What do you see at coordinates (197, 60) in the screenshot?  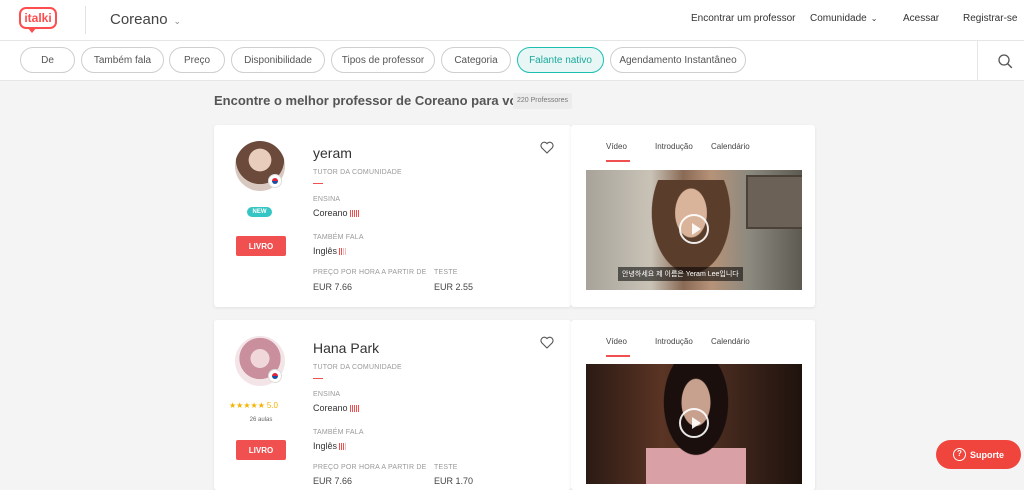 I see `filter-price: Preço` at bounding box center [197, 60].